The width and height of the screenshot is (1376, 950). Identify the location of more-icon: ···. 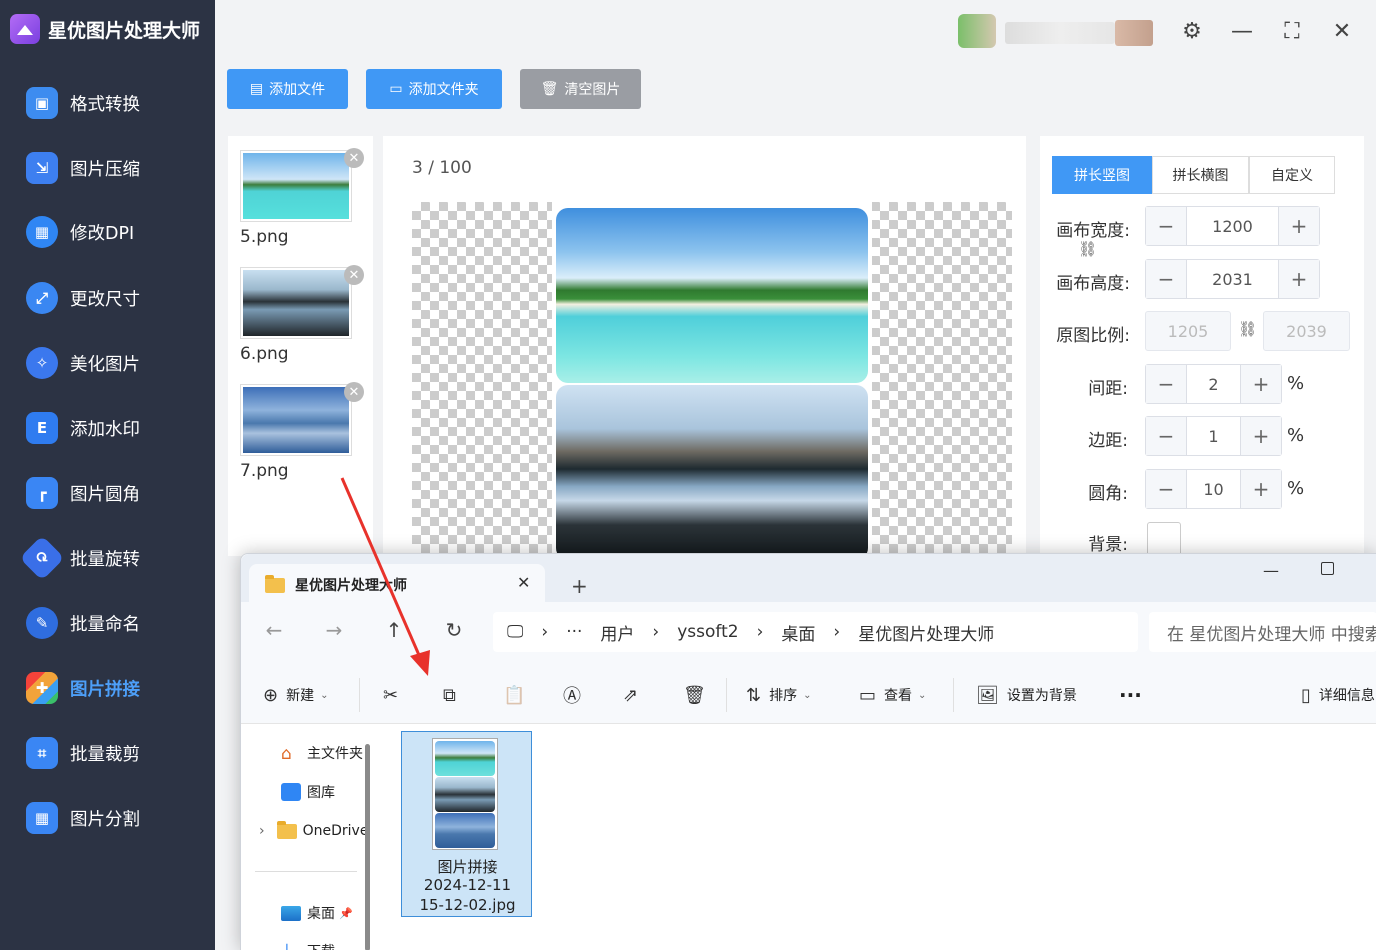
(574, 632).